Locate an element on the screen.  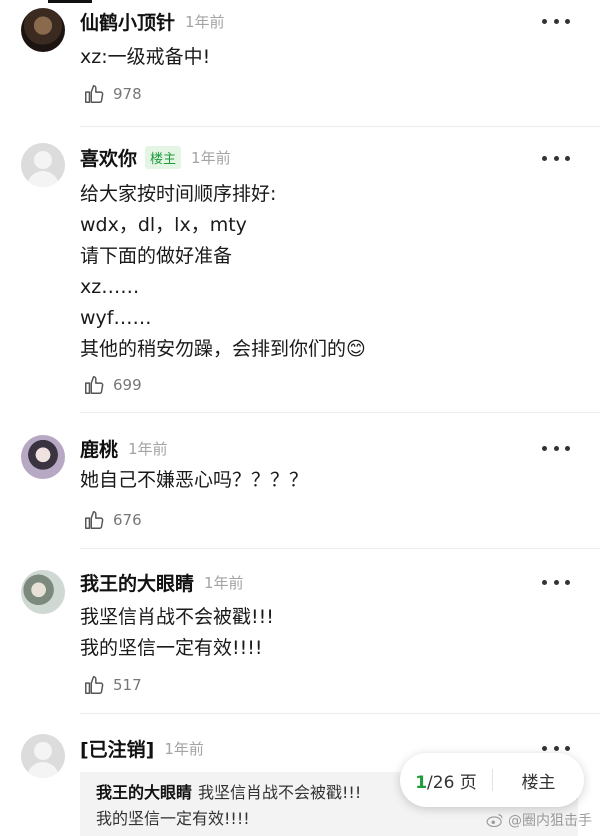
page-navigator: 1/26 页 楼主 is located at coordinates (492, 780).